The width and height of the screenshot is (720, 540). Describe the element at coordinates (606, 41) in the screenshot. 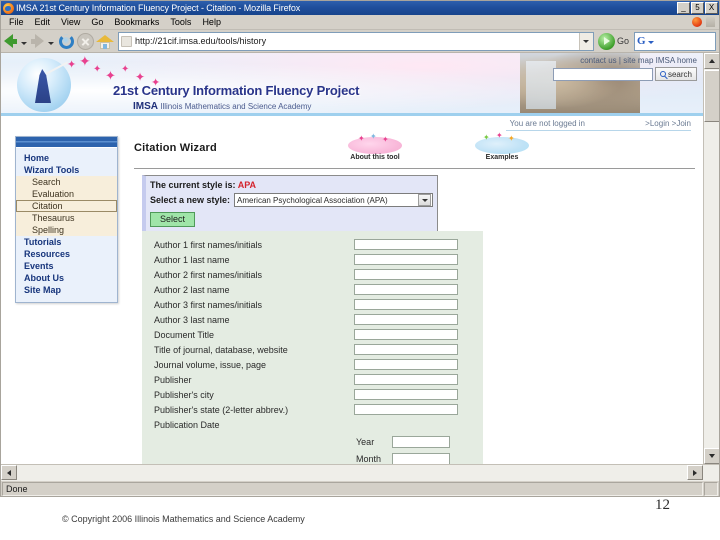

I see `go-icon` at that location.